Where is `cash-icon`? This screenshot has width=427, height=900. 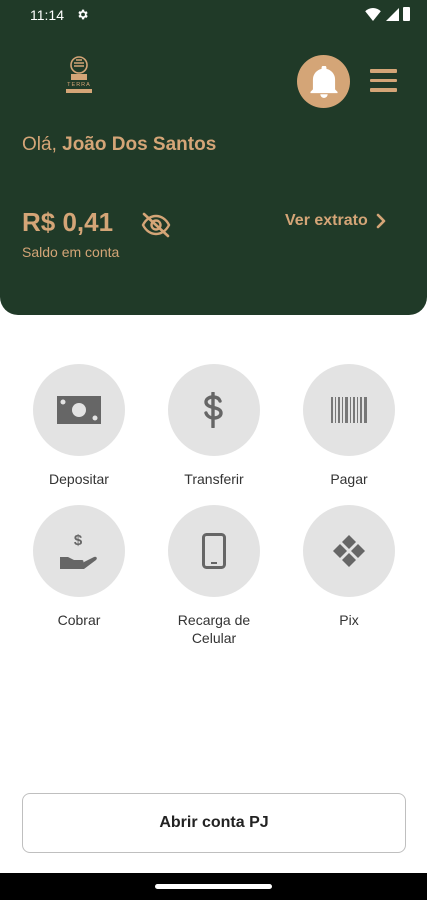 cash-icon is located at coordinates (79, 410).